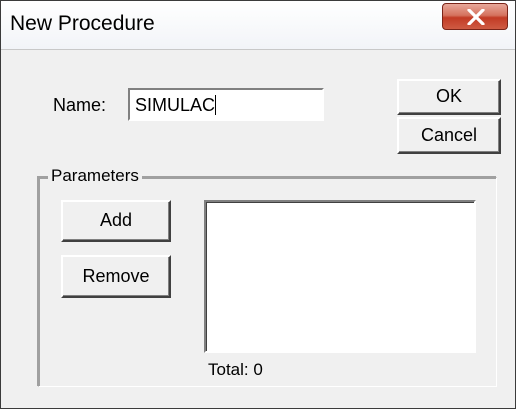 This screenshot has height=411, width=518. I want to click on close-button, so click(475, 16).